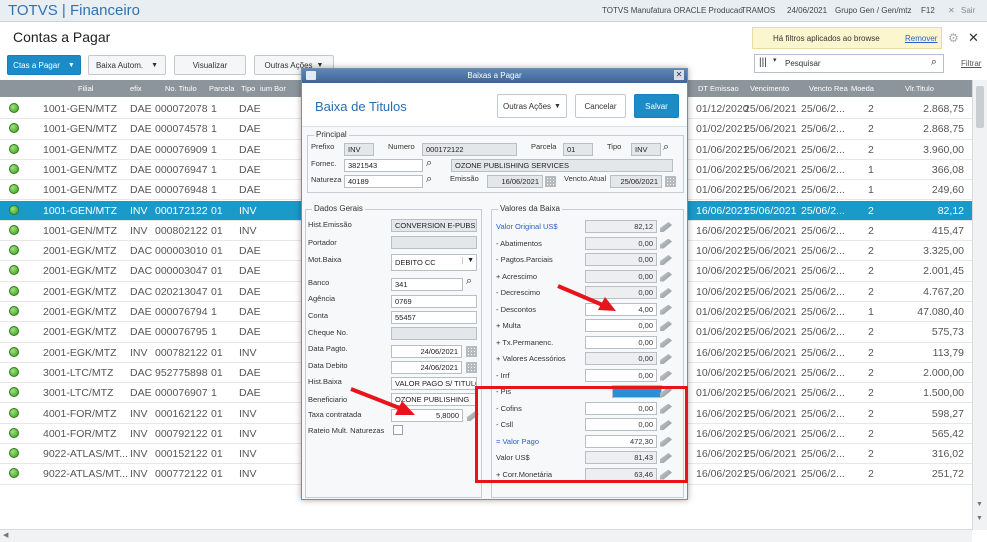 This screenshot has width=987, height=542. Describe the element at coordinates (979, 305) in the screenshot. I see `vertical-scrollbar: ▼ ▼` at that location.